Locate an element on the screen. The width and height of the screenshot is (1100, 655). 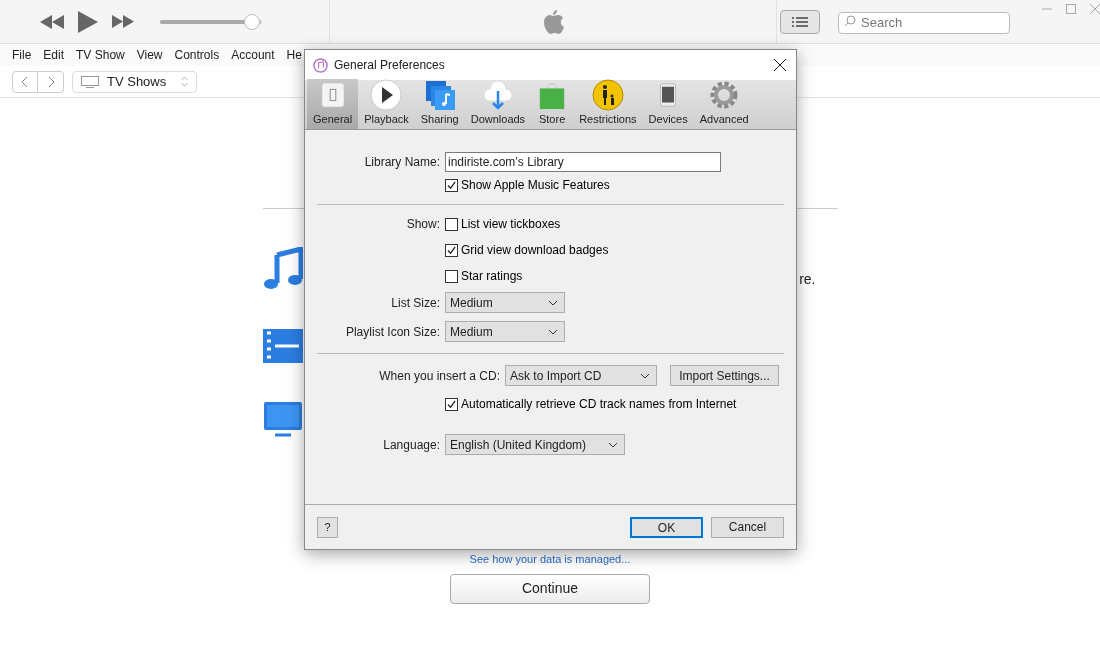
chevron-right-icon is located at coordinates (50, 81).